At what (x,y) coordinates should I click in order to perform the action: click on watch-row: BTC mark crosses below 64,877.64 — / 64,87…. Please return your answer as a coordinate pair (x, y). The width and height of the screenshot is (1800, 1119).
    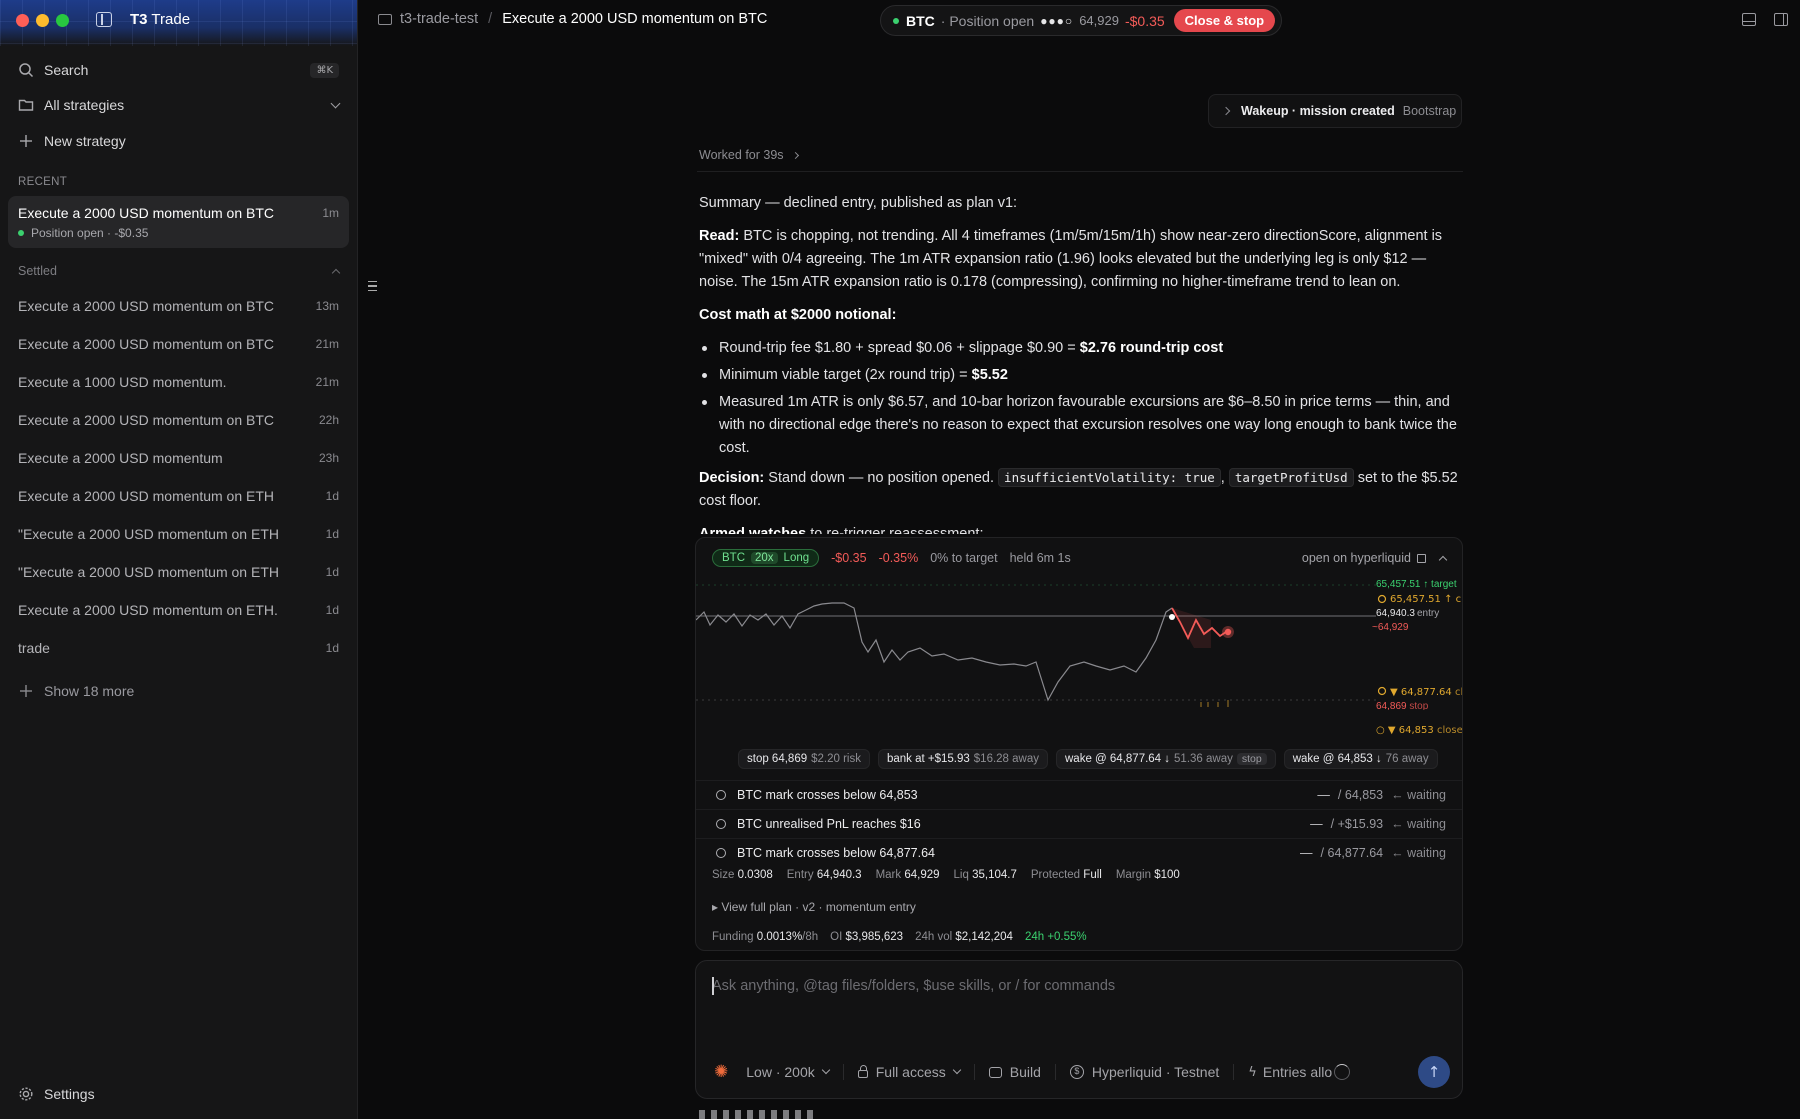
    Looking at the image, I should click on (1079, 852).